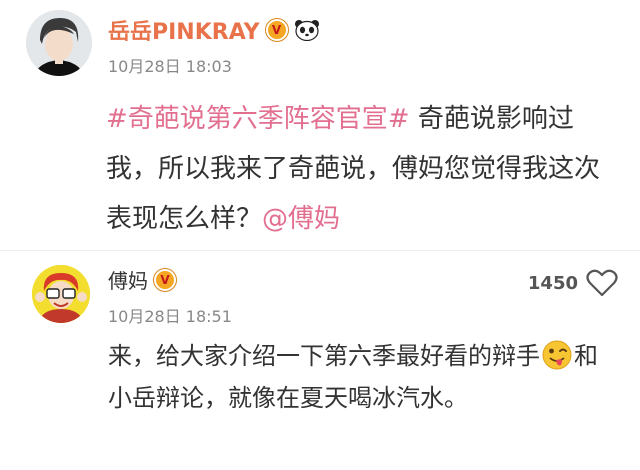  Describe the element at coordinates (128, 279) in the screenshot. I see `commenter-name: 傅妈` at that location.